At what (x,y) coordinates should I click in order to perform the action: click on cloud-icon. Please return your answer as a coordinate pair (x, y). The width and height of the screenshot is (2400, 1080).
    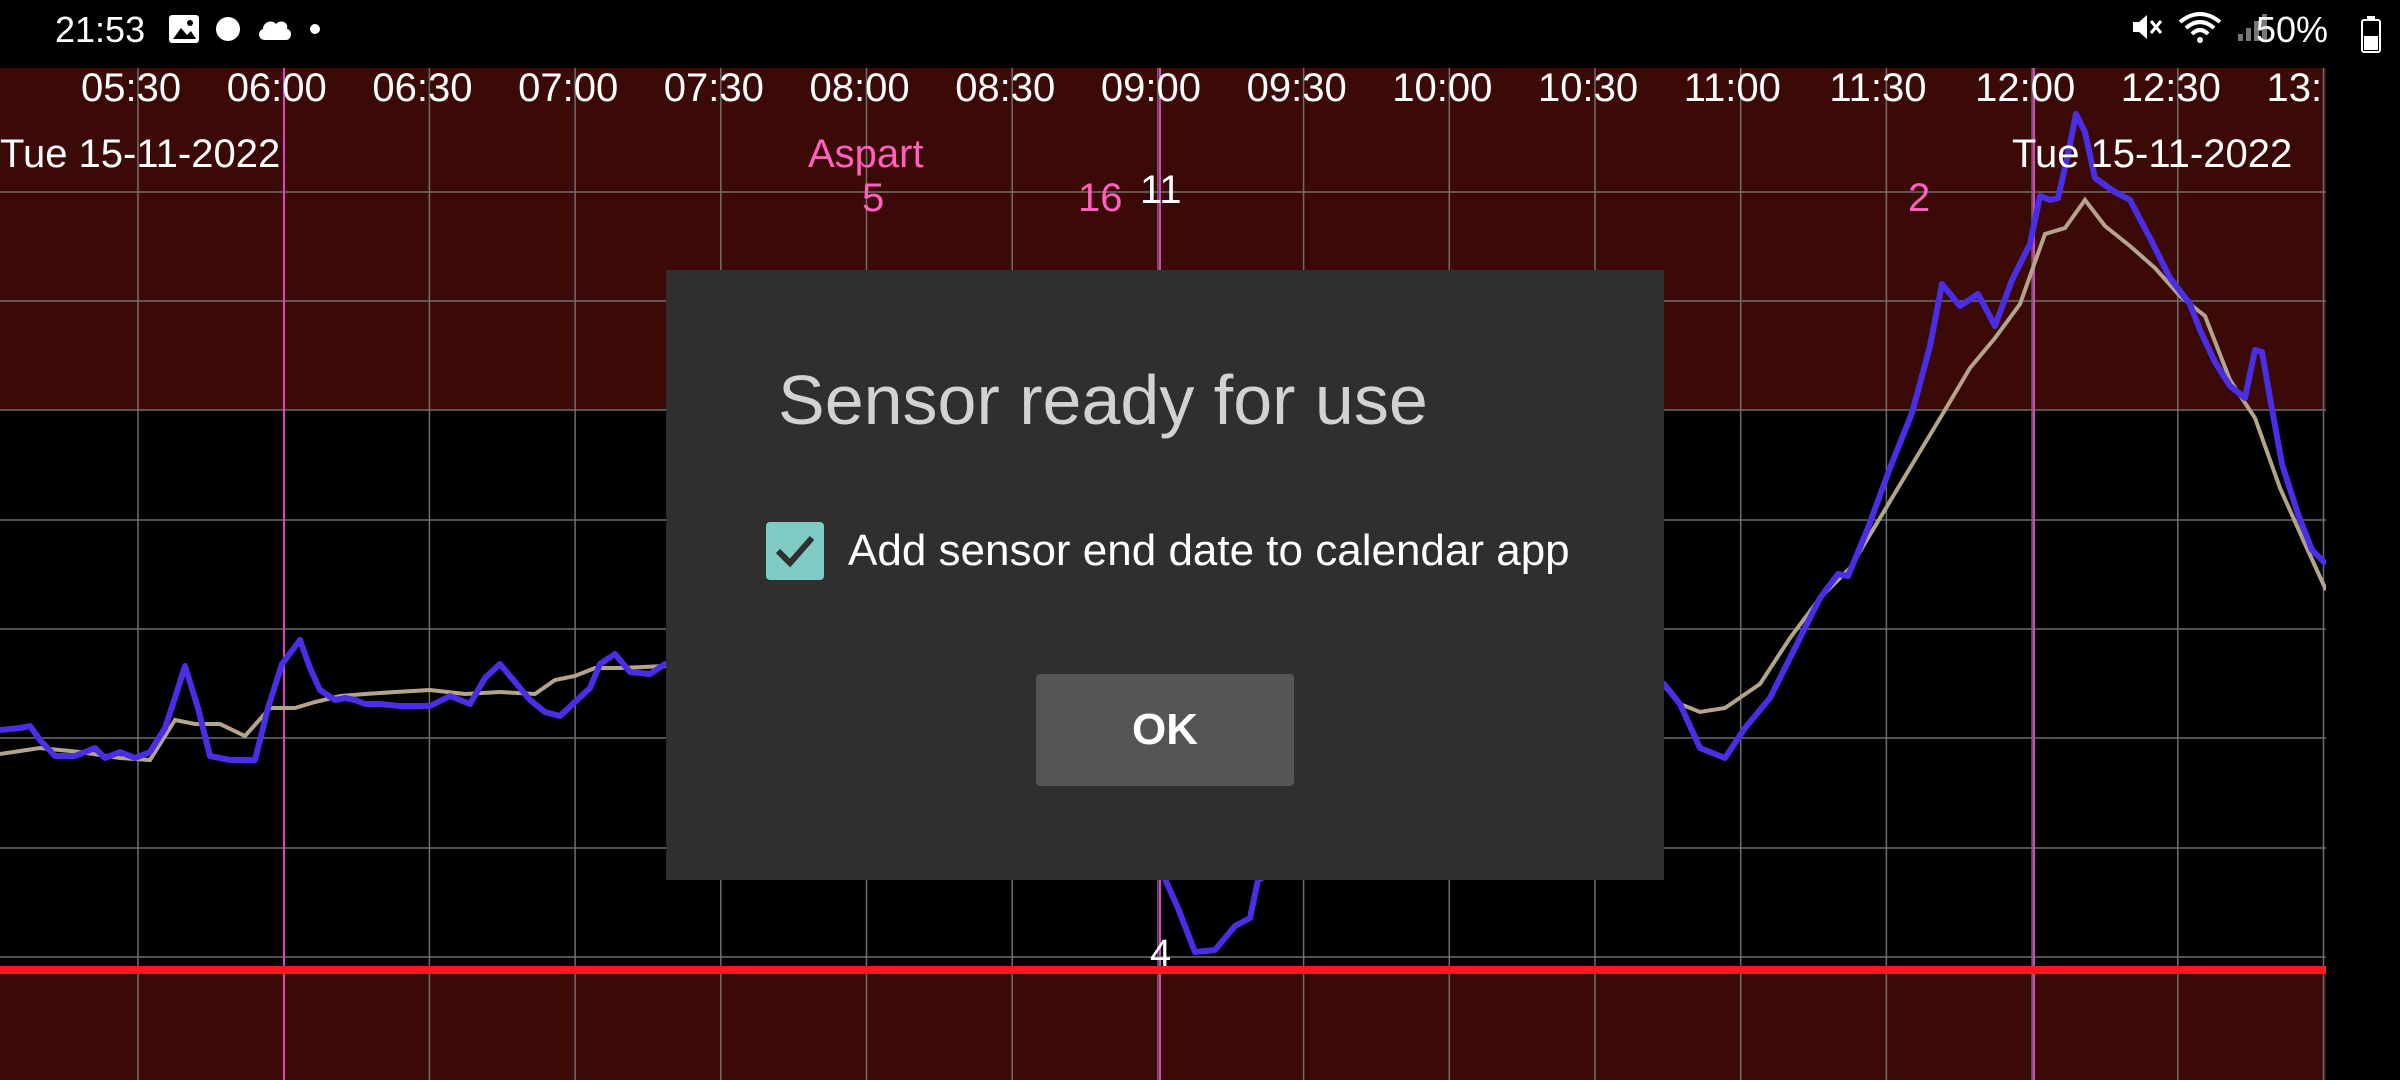
    Looking at the image, I should click on (275, 31).